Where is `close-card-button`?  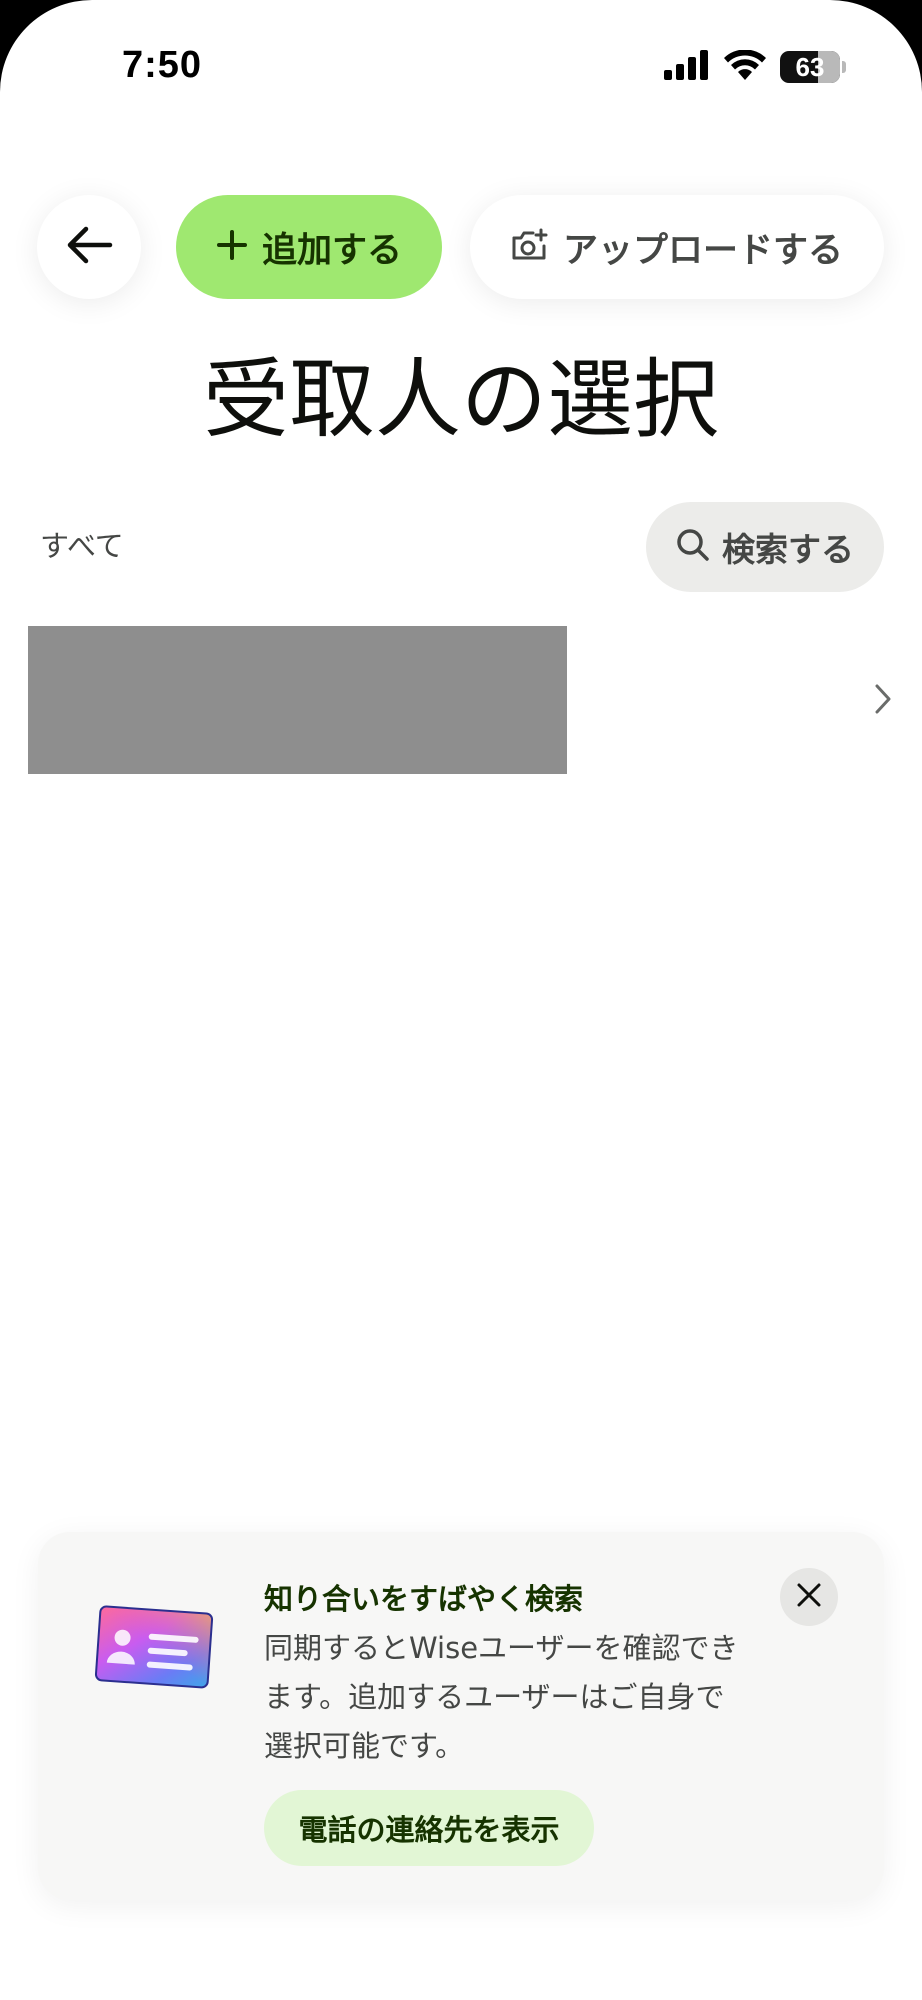 close-card-button is located at coordinates (809, 1597).